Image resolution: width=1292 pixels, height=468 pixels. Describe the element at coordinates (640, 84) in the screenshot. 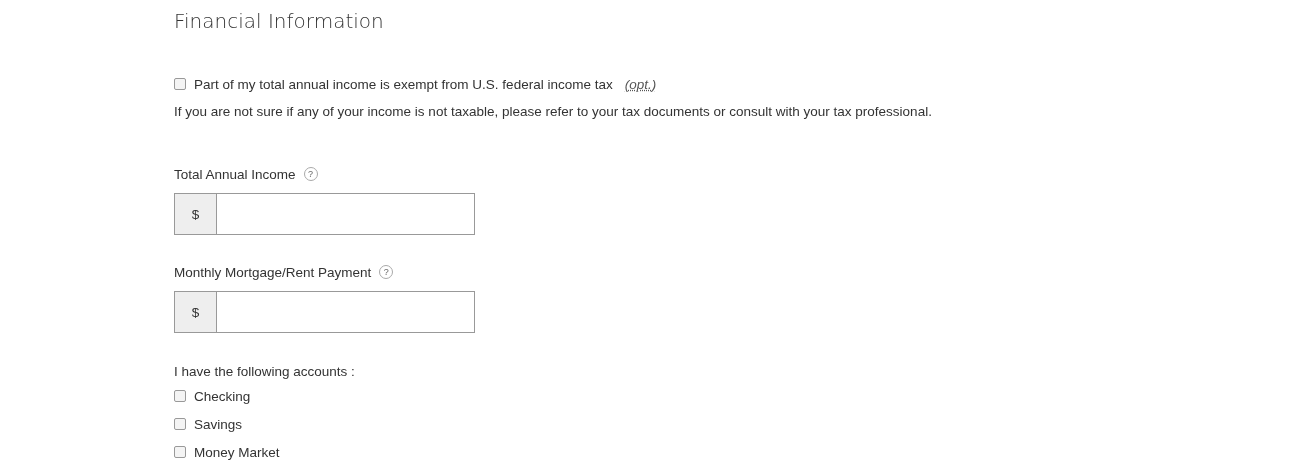

I see `optional-tag: (opt.)` at that location.